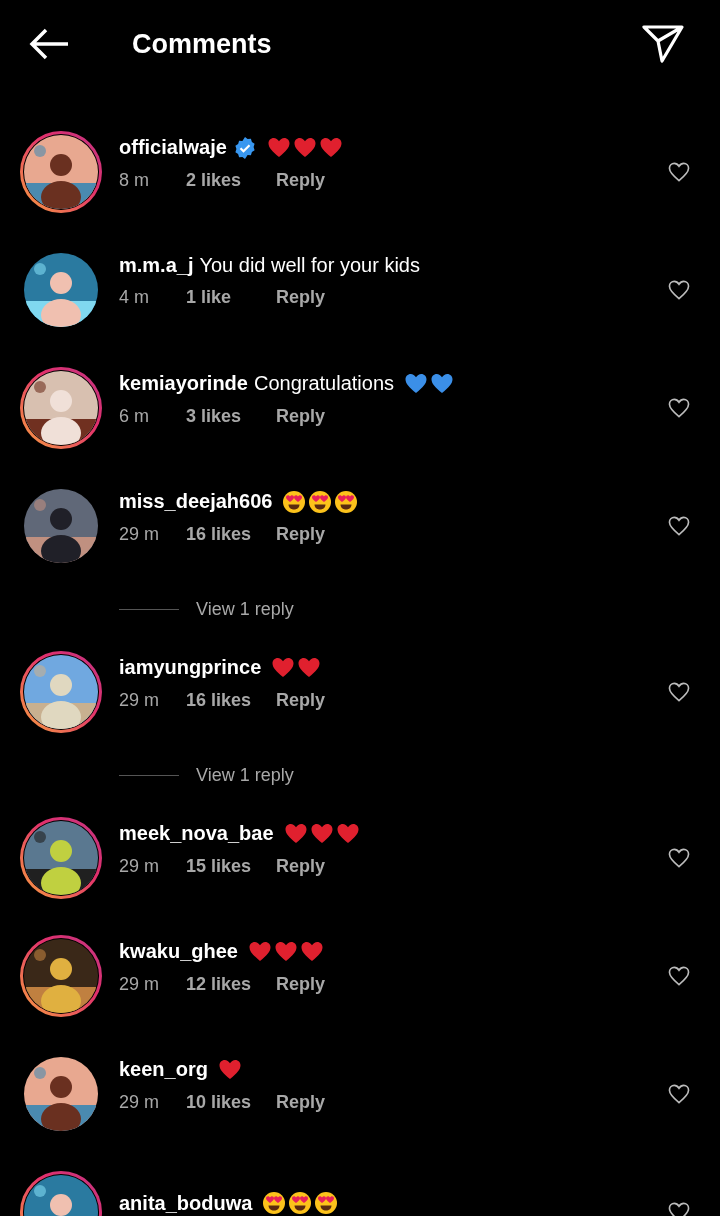 The height and width of the screenshot is (1216, 720). I want to click on username: officialwaje, so click(173, 147).